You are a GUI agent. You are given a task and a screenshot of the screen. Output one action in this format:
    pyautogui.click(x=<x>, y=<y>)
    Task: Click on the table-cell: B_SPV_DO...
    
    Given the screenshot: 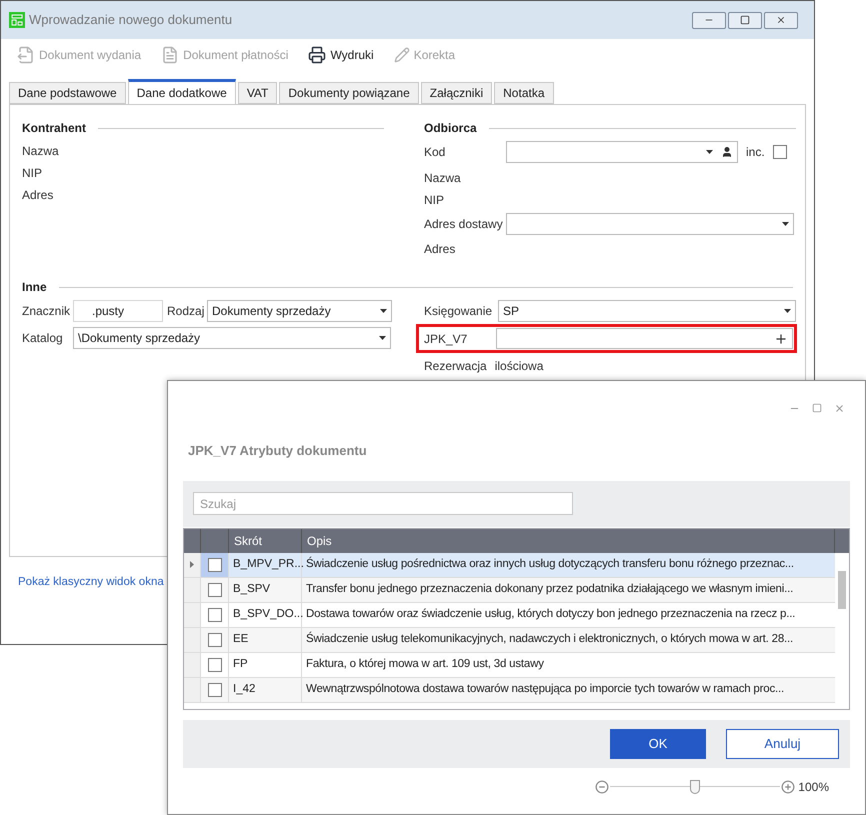 What is the action you would take?
    pyautogui.click(x=265, y=614)
    